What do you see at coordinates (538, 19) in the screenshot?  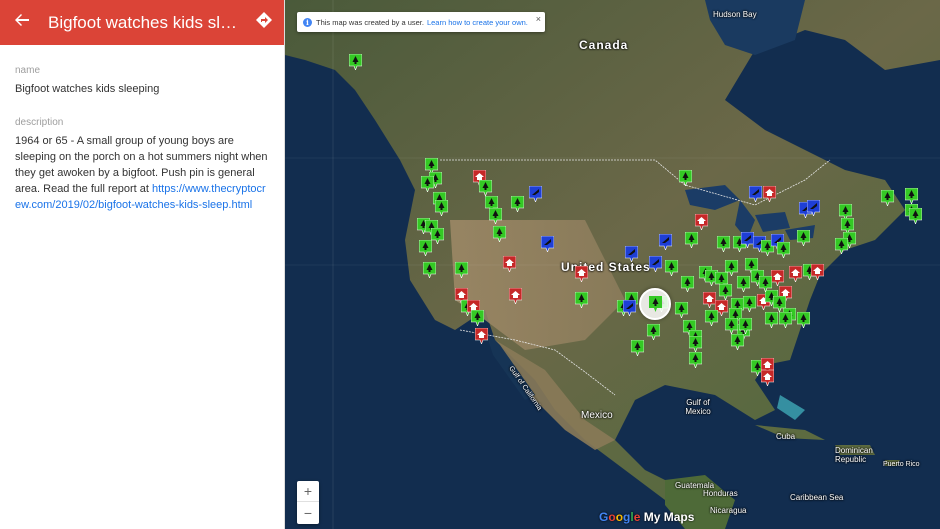 I see `close-icon: ×` at bounding box center [538, 19].